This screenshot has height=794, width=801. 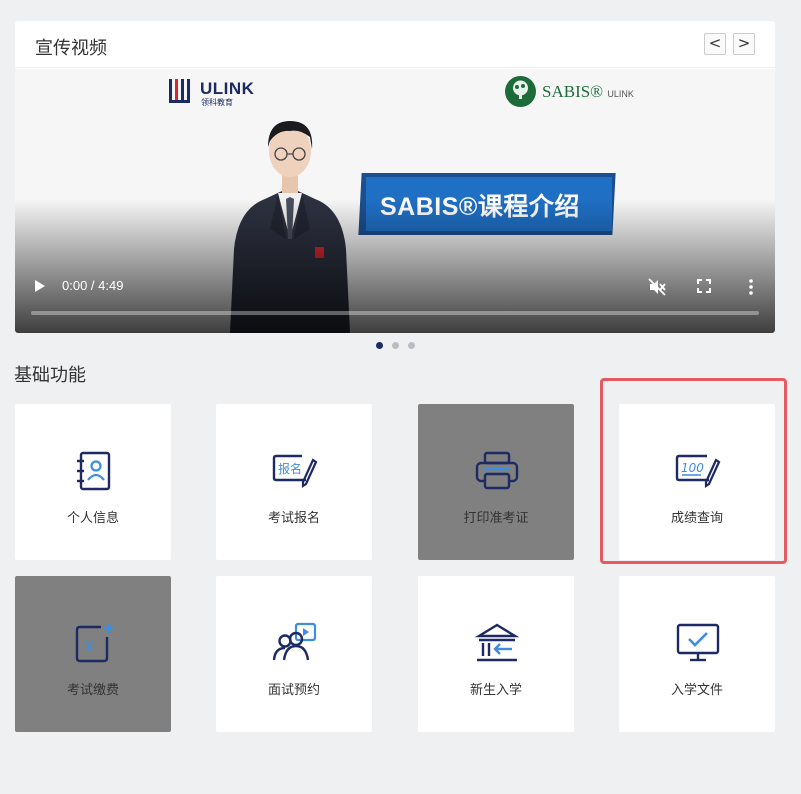 I want to click on fullscreen-icon, so click(x=704, y=286).